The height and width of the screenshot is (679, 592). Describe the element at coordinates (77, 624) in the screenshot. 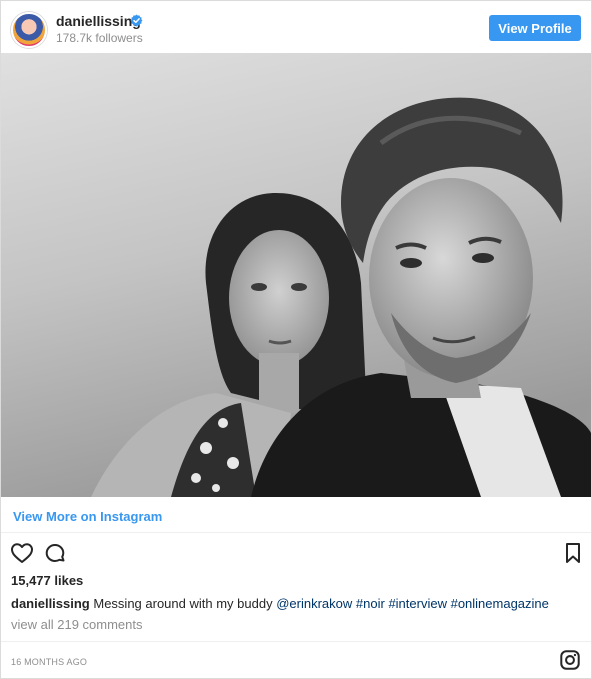

I see `view-all-comments-link: view all 219 comments` at that location.